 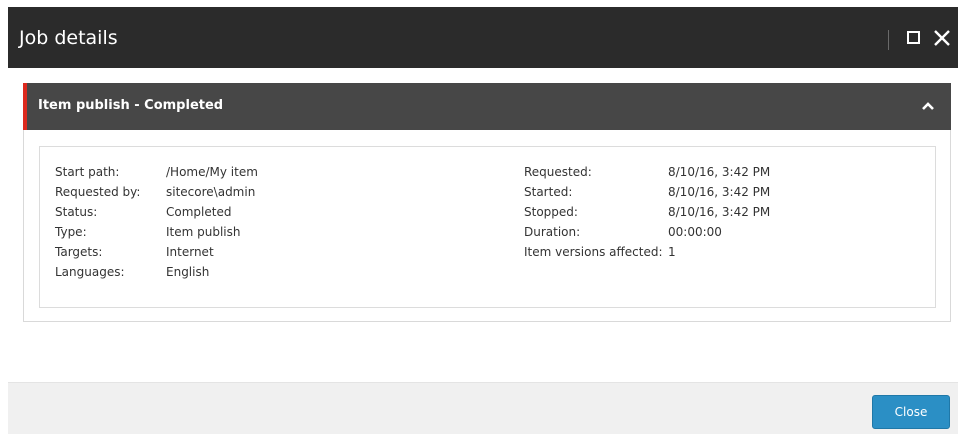 I want to click on titlebar-separator, so click(x=888, y=40).